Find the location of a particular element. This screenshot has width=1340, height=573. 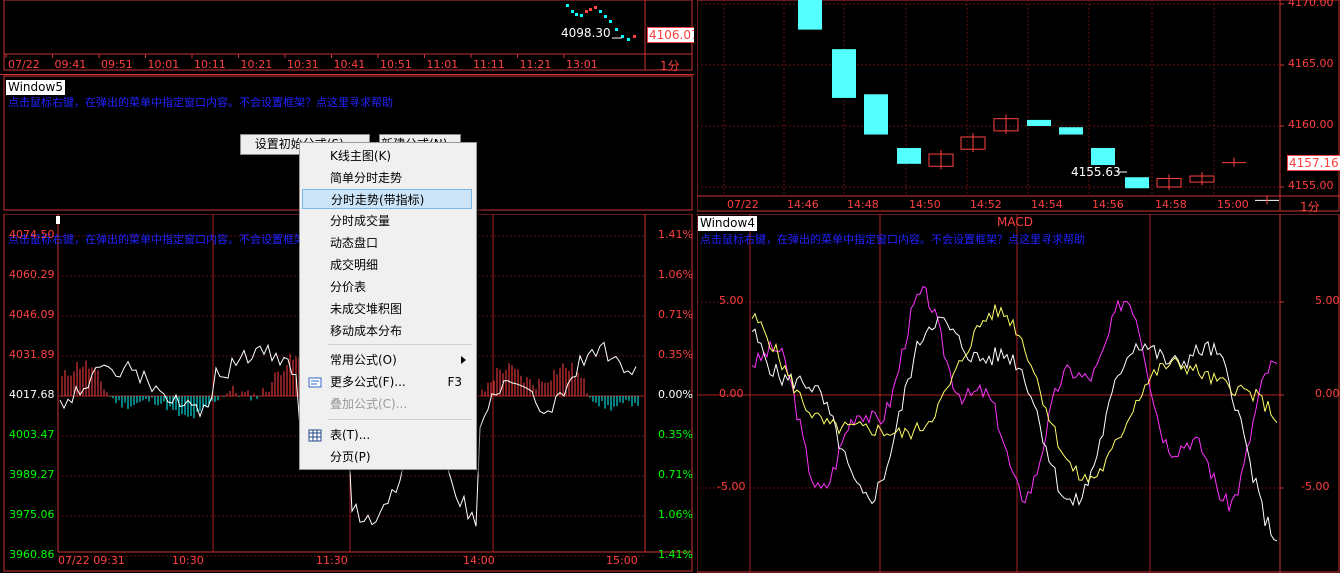

time-label: 09:41 is located at coordinates (70, 64).